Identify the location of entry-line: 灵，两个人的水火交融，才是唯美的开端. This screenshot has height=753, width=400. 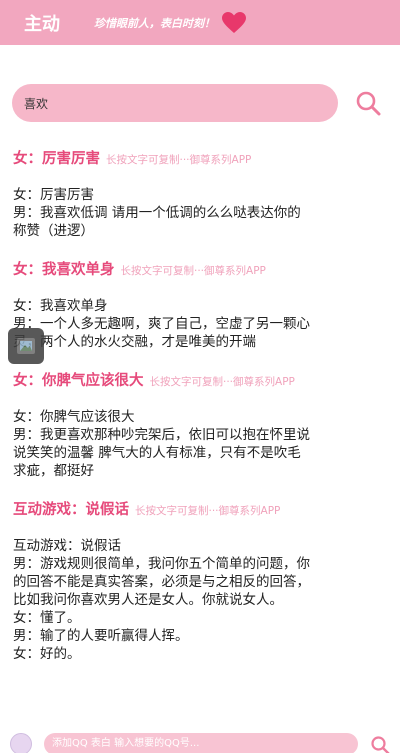
(134, 342).